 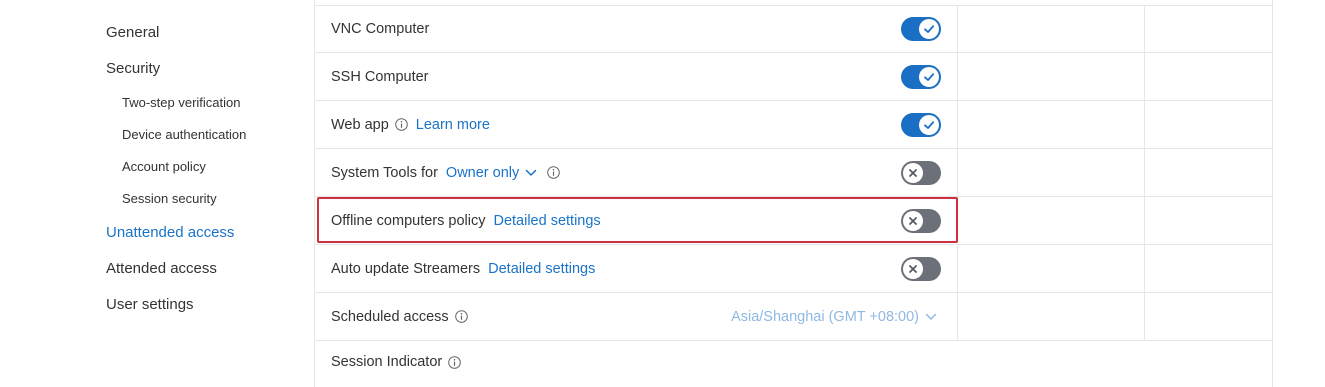 I want to click on ssh-computer-label: SSH Computer, so click(x=380, y=76).